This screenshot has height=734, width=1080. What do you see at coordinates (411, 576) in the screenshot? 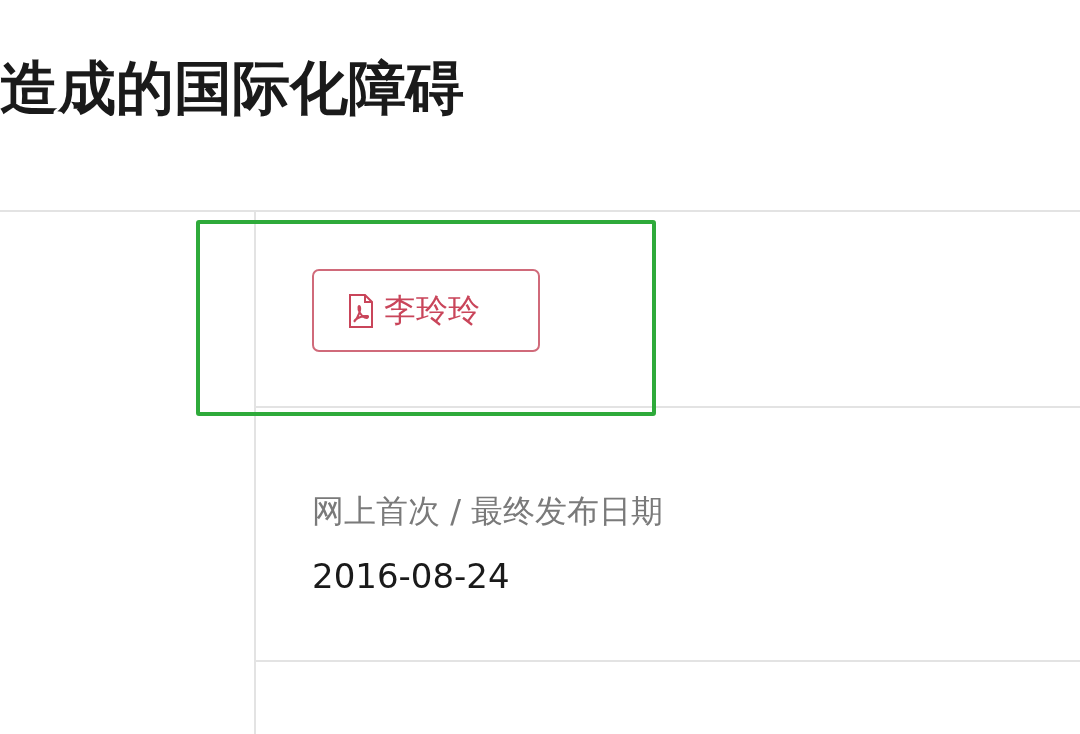
I see `publication-date: 2016-08-24` at bounding box center [411, 576].